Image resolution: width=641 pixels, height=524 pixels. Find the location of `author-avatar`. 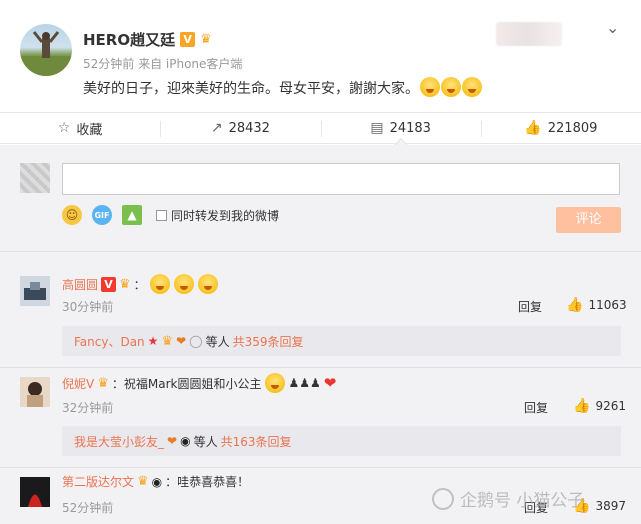

author-avatar is located at coordinates (46, 50).